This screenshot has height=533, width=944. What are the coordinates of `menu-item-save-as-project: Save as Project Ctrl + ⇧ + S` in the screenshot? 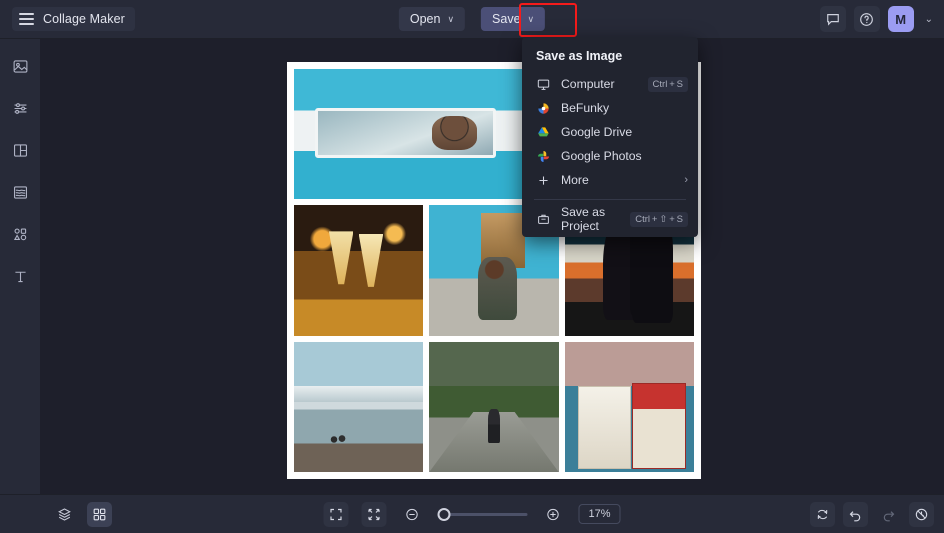 It's located at (610, 219).